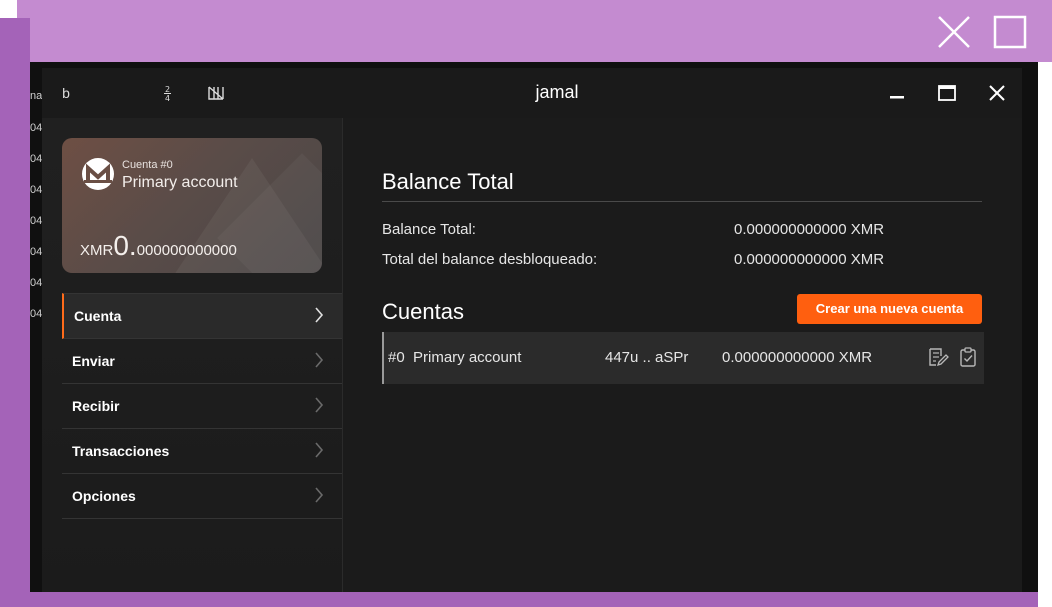  Describe the element at coordinates (532, 93) in the screenshot. I see `titlebar: b 2 4 jamal` at that location.